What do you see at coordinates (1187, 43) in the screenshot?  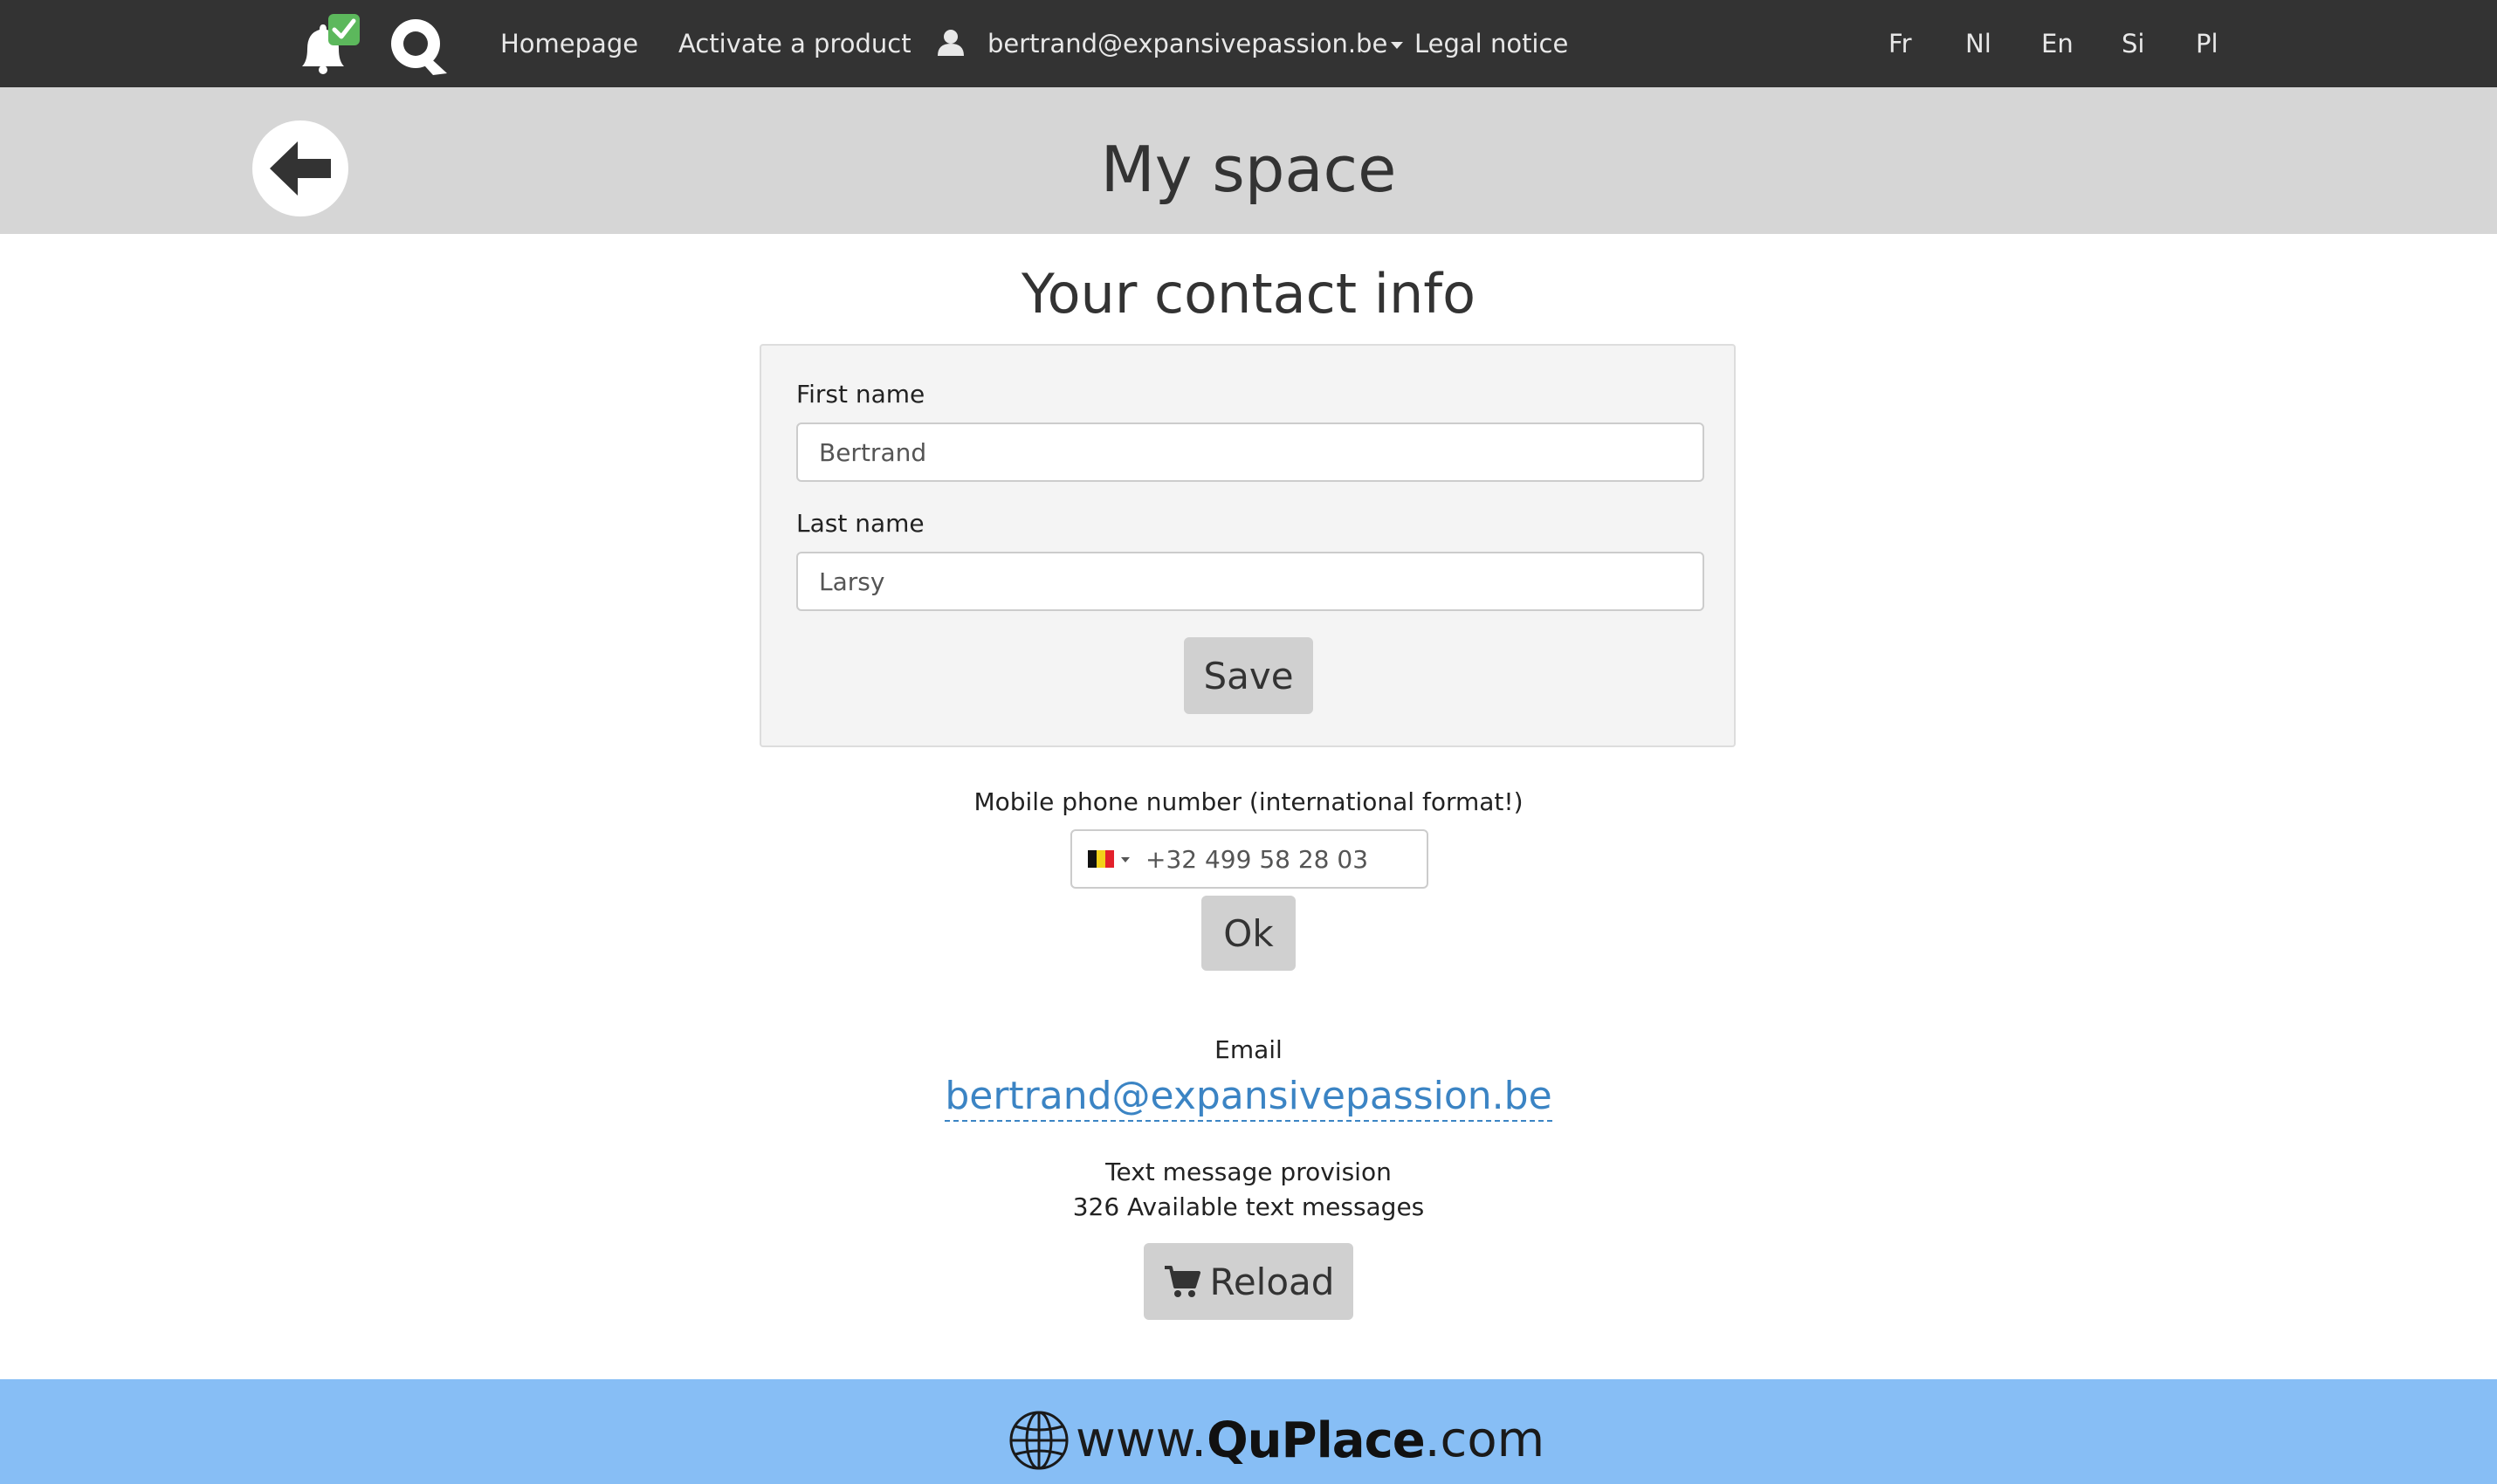 I see `nav-user-email: bertrand@expansivepassion.be` at bounding box center [1187, 43].